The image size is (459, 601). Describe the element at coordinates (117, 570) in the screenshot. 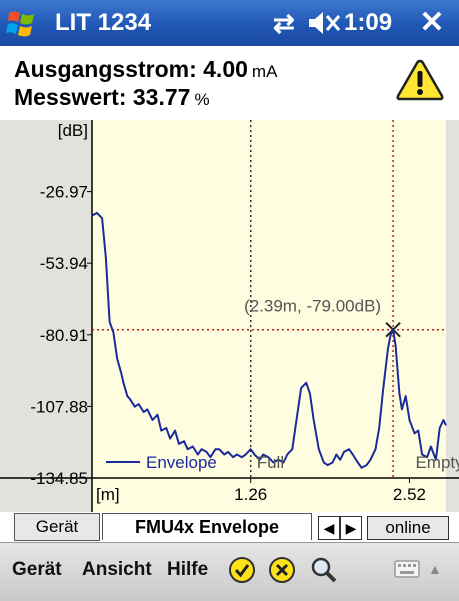

I see `menu-ansicht: Ansicht` at that location.